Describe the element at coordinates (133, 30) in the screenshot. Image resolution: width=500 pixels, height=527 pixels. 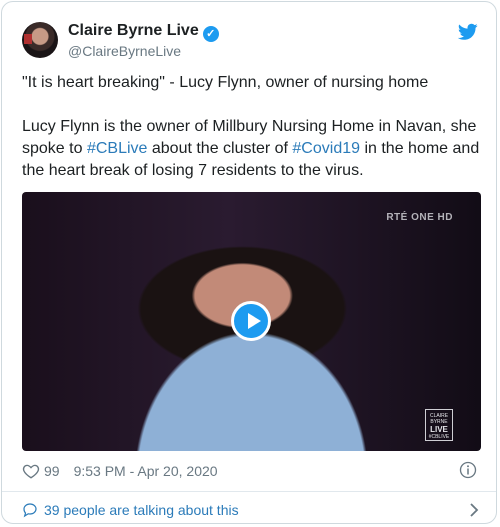
I see `author-name-text: Claire Byrne Live` at that location.